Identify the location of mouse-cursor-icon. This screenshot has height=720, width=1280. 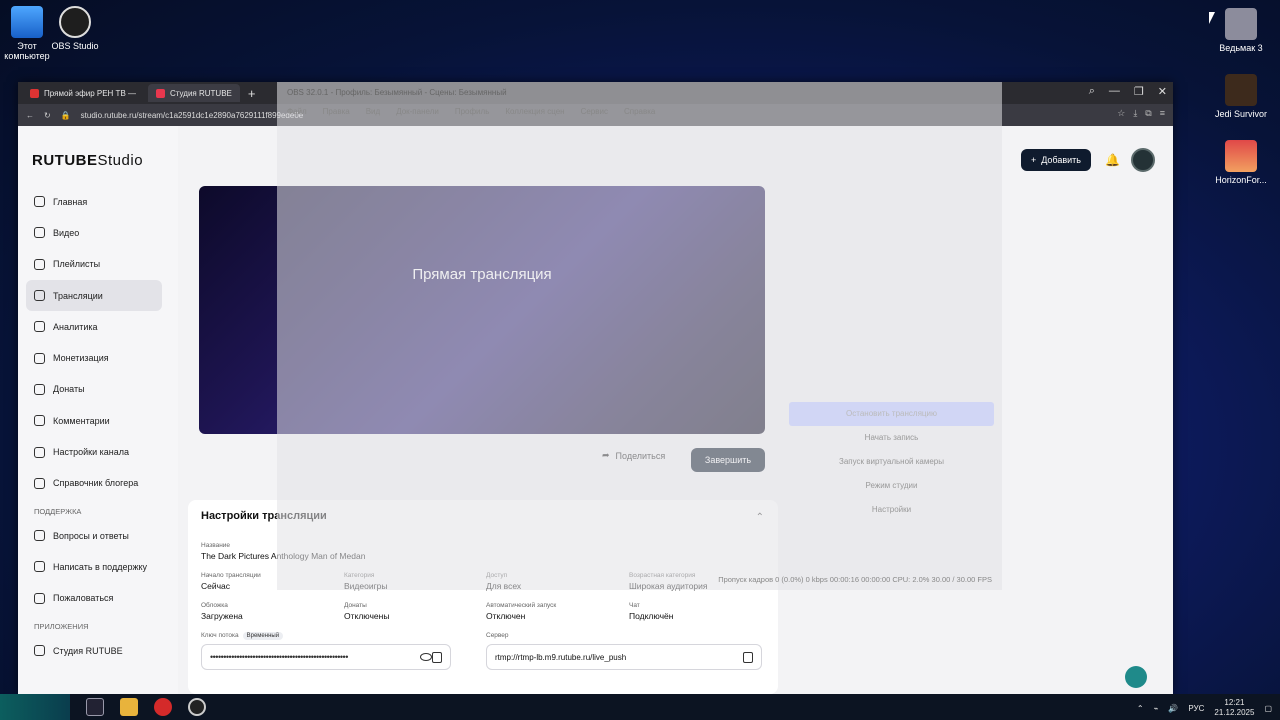
(1212, 18).